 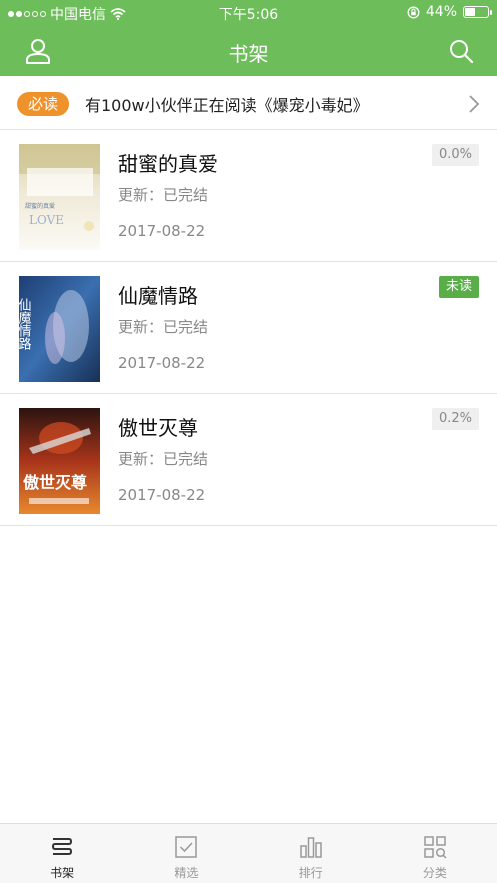 I want to click on book-cover: 傲世灭尊, so click(x=59, y=461).